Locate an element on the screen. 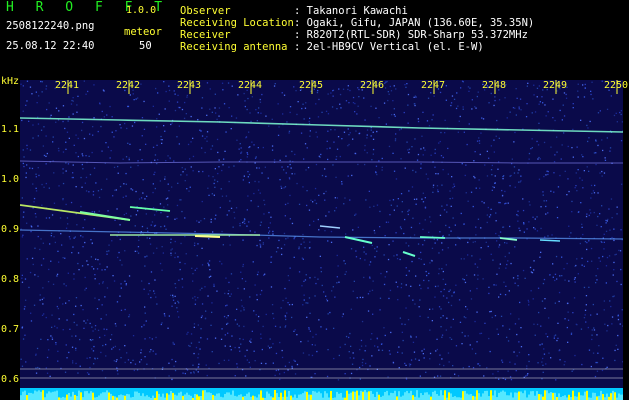 The image size is (629, 400). y-tick-0-7: 0.7 is located at coordinates (10, 329).